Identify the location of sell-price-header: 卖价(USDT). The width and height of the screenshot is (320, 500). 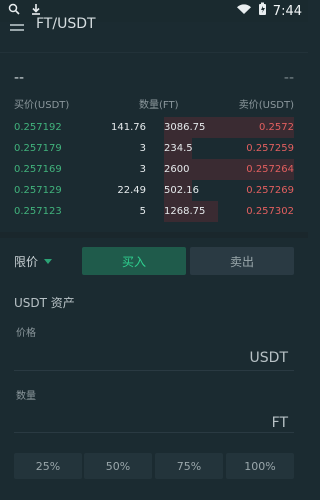
(266, 105).